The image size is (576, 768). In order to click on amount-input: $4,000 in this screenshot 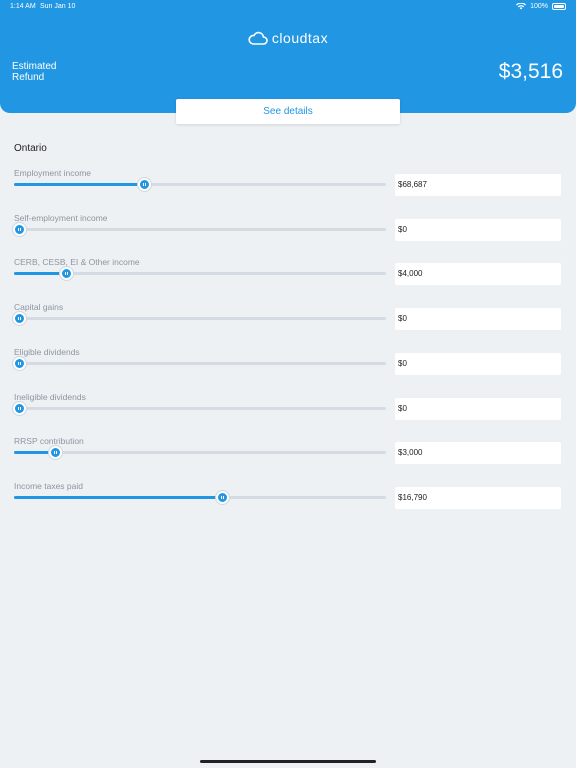, I will do `click(478, 274)`.